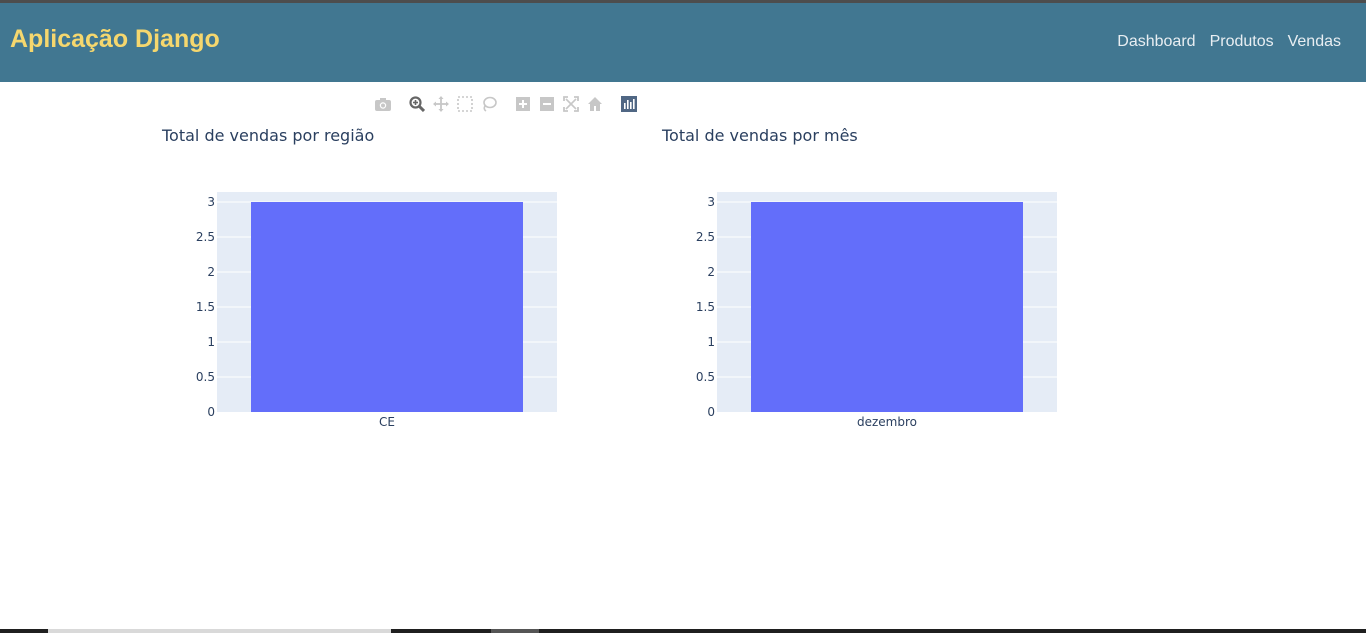 The width and height of the screenshot is (1366, 633). What do you see at coordinates (509, 104) in the screenshot?
I see `chart-modebar` at bounding box center [509, 104].